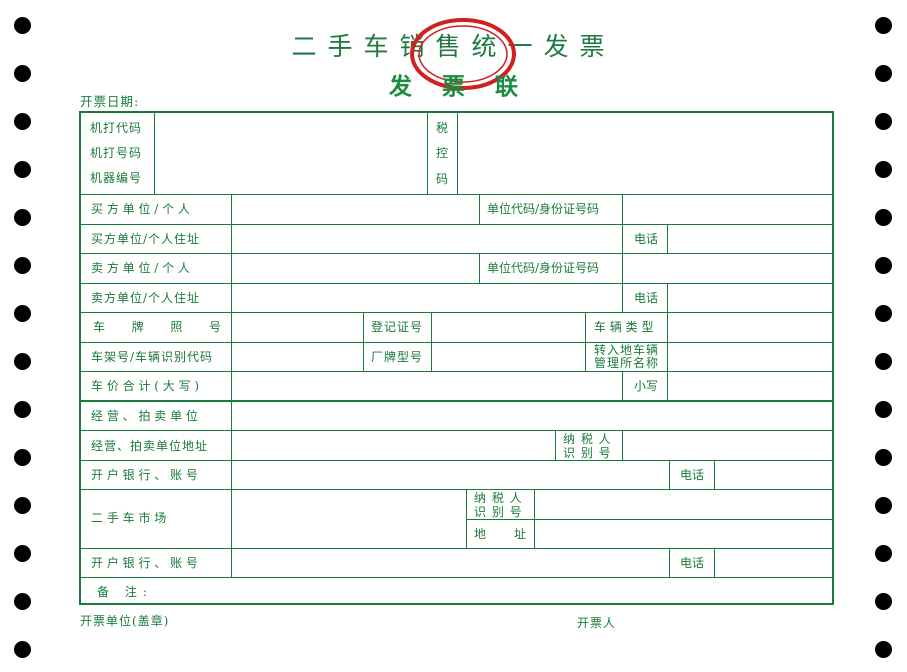 This screenshot has width=907, height=672. Describe the element at coordinates (442, 153) in the screenshot. I see `tax-control-label-2: 控` at that location.